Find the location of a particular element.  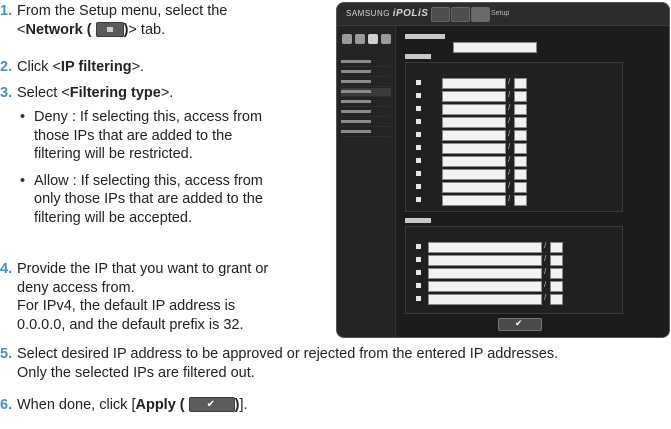

ipv6-filter-table: / / / / / is located at coordinates (514, 270).